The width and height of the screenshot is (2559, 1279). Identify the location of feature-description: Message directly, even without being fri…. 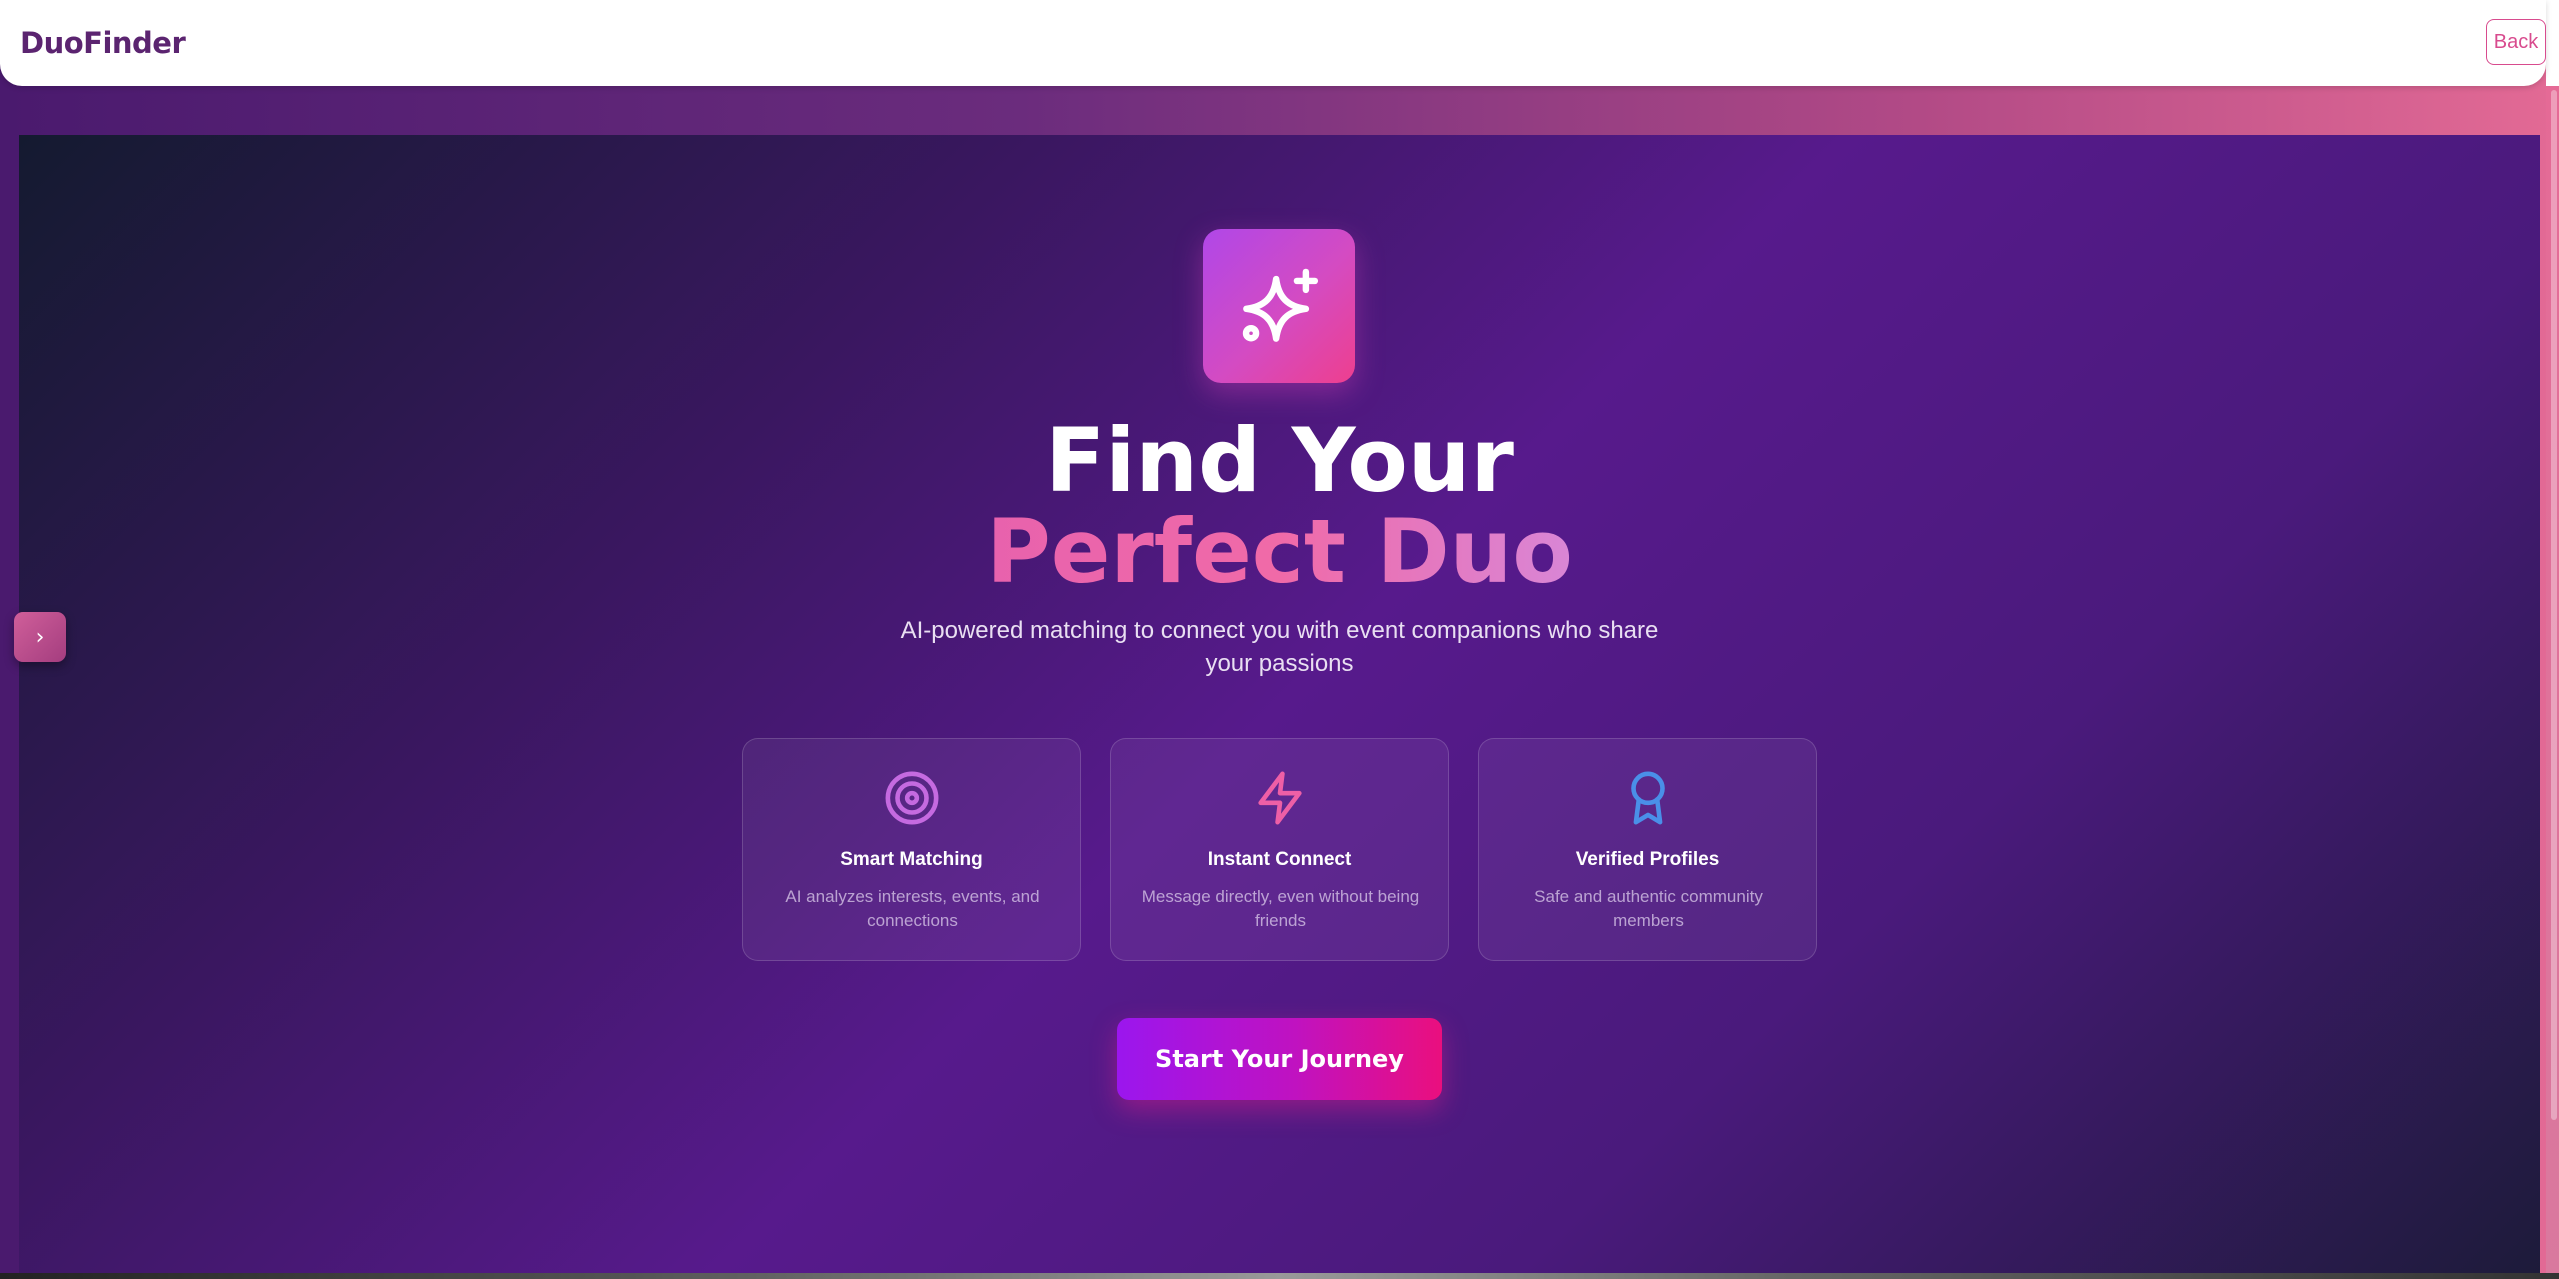
(1280, 908).